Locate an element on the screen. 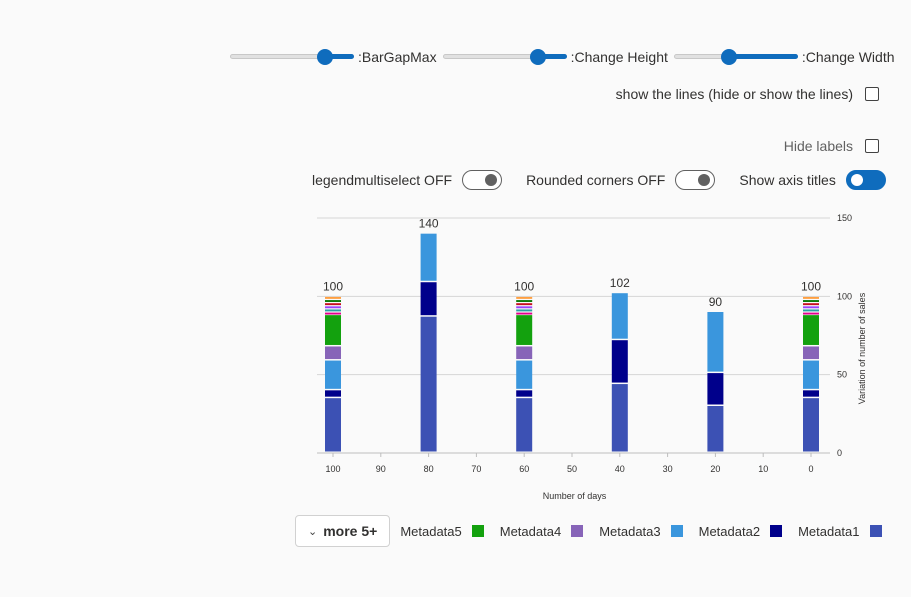 This screenshot has width=911, height=597. bar-total-label: 102 is located at coordinates (620, 283).